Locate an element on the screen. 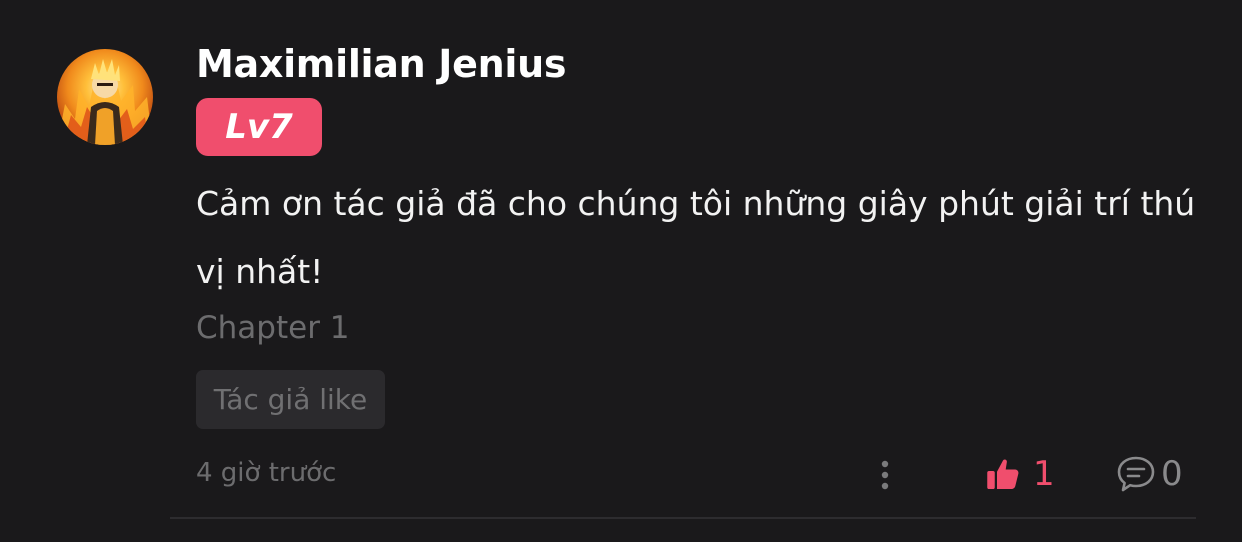 The width and height of the screenshot is (1242, 542). timestamp: 4 giờ trước is located at coordinates (266, 473).